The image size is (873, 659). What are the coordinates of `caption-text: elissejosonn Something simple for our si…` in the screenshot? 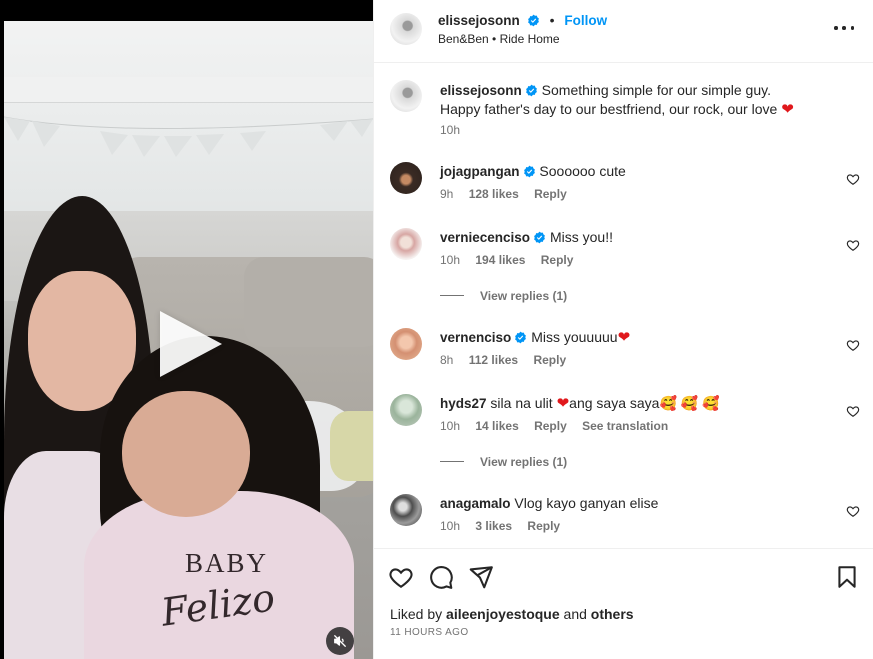 It's located at (635, 100).